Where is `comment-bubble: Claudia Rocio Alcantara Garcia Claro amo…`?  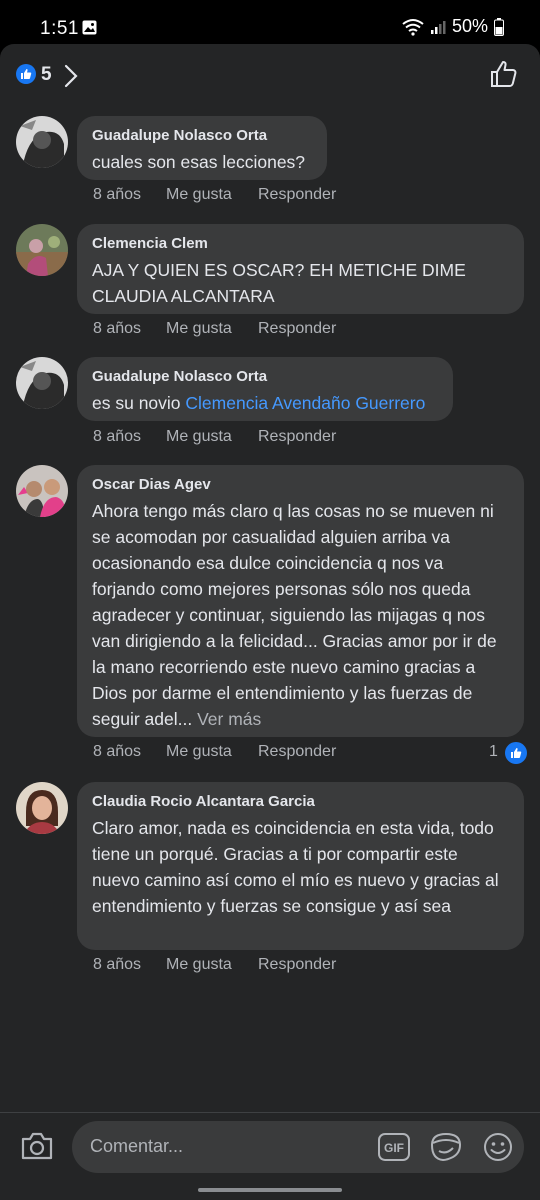 comment-bubble: Claudia Rocio Alcantara Garcia Claro amo… is located at coordinates (300, 866).